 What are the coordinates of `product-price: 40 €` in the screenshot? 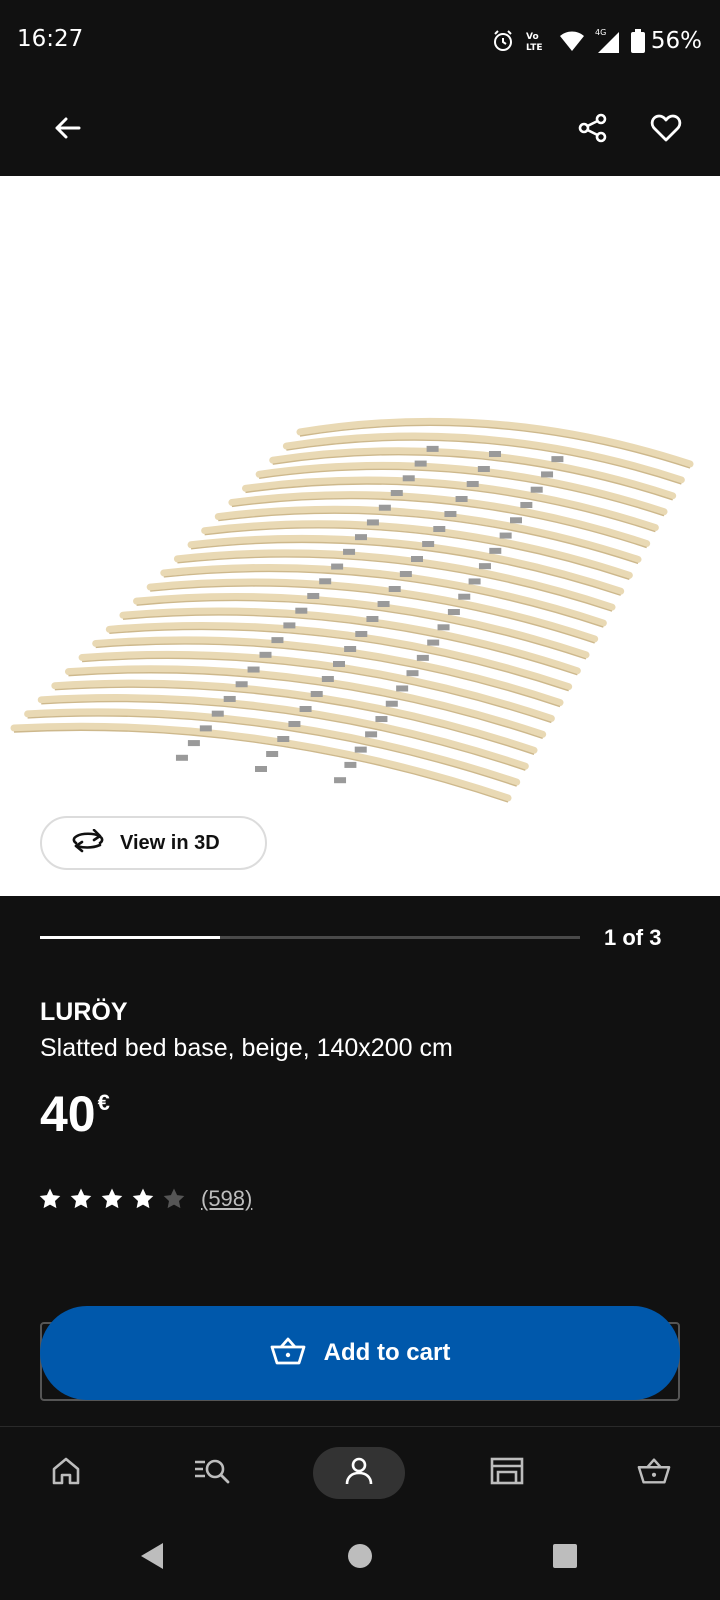 It's located at (75, 1114).